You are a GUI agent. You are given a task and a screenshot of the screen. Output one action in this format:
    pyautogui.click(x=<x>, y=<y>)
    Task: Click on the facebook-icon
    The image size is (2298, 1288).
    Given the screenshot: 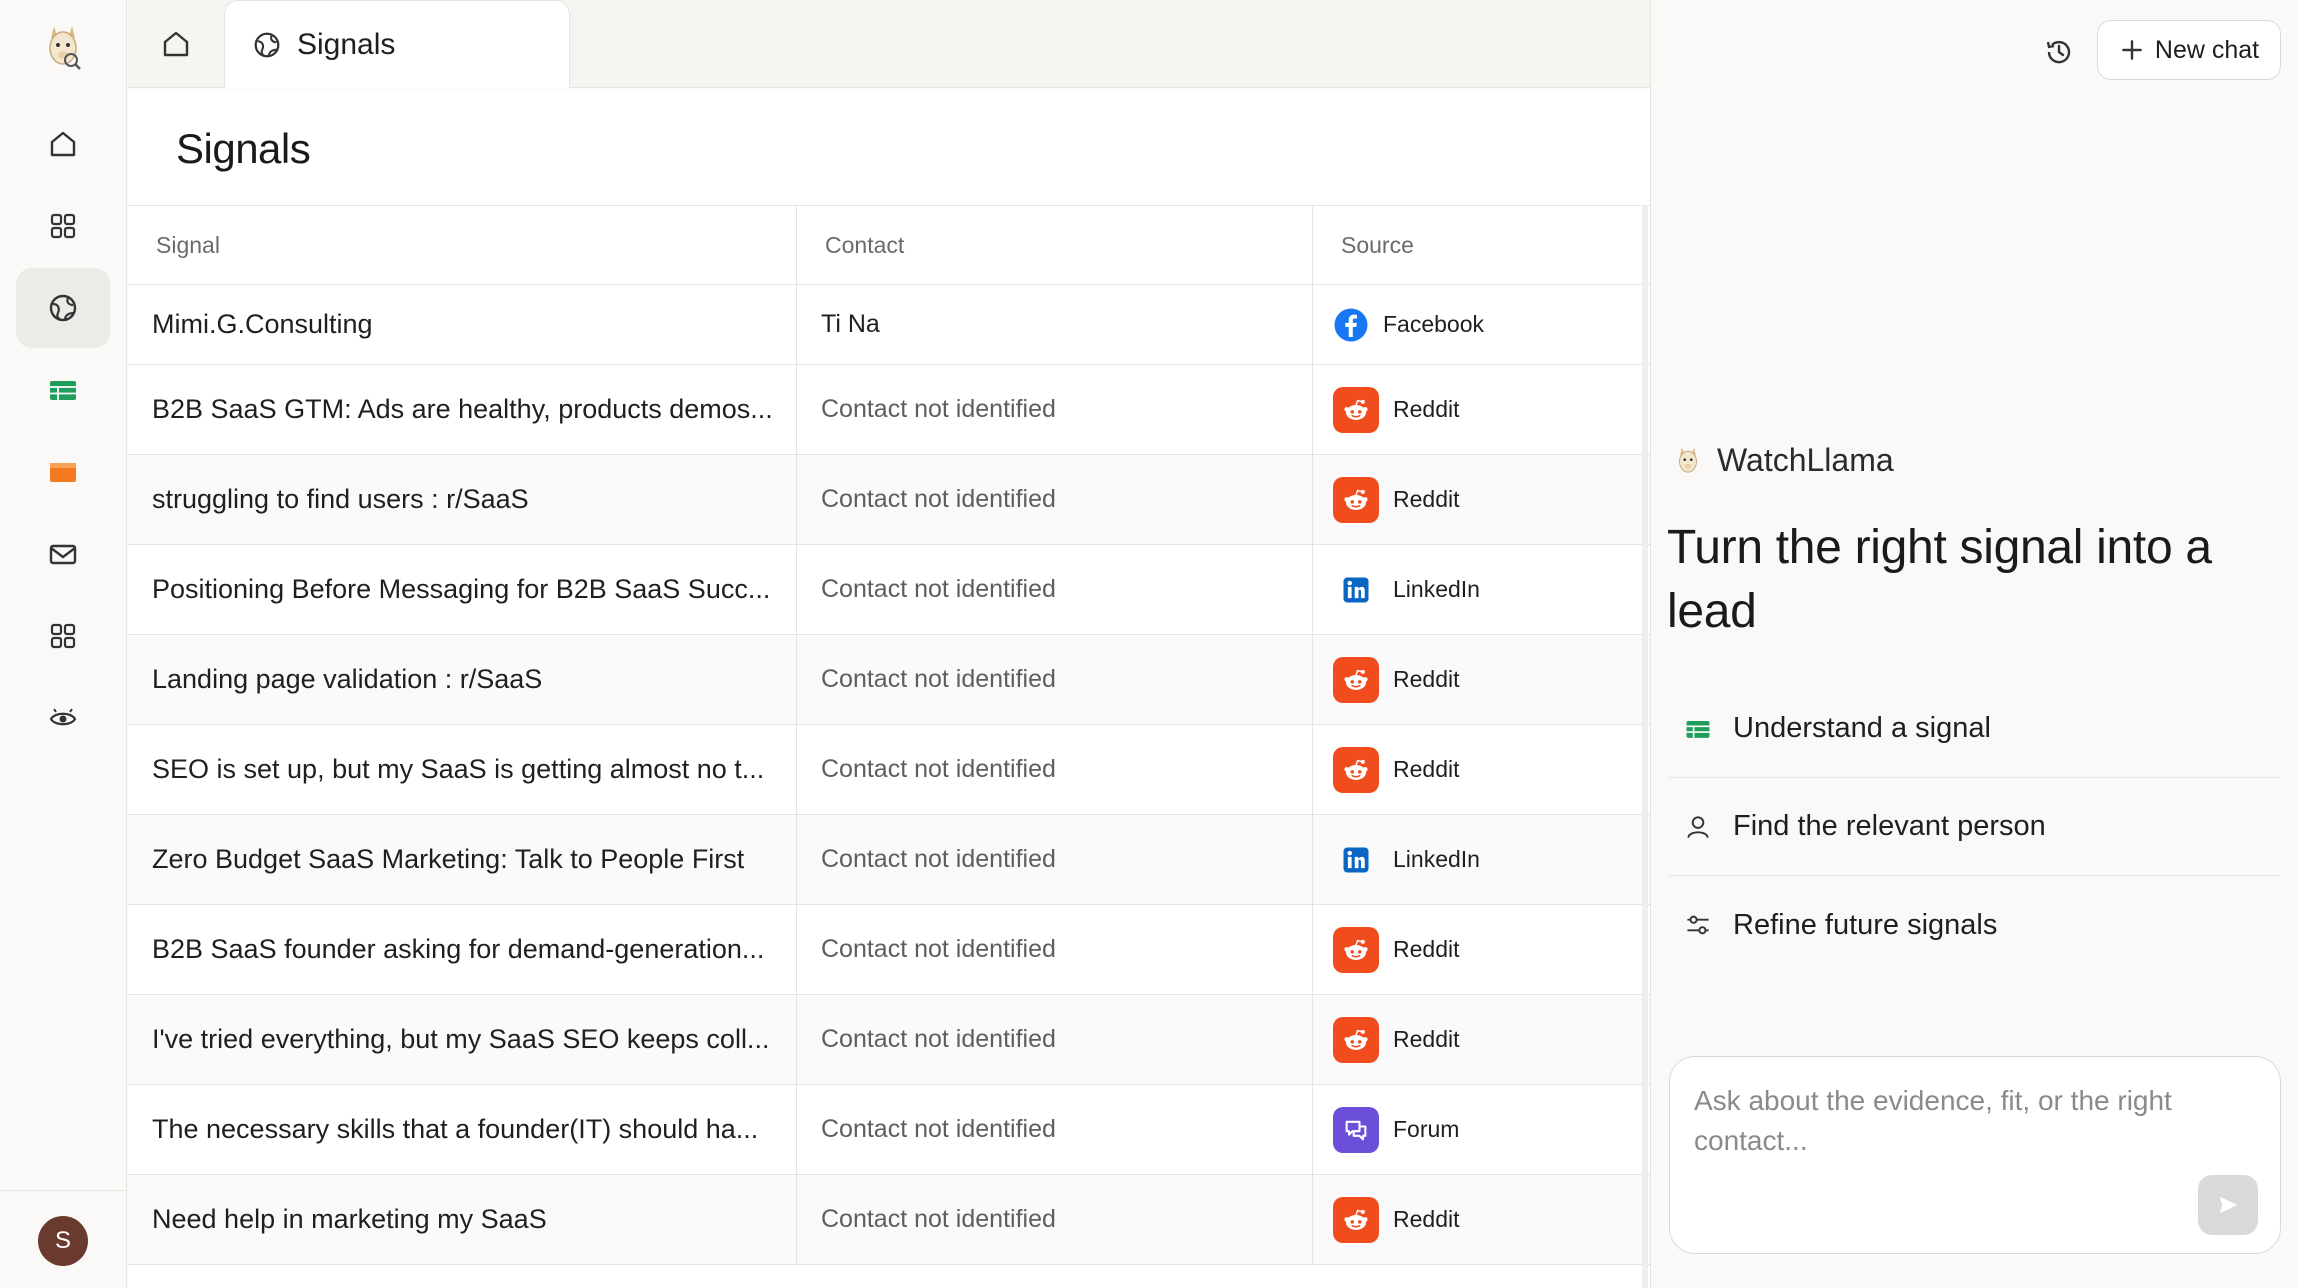 What is the action you would take?
    pyautogui.click(x=1351, y=324)
    